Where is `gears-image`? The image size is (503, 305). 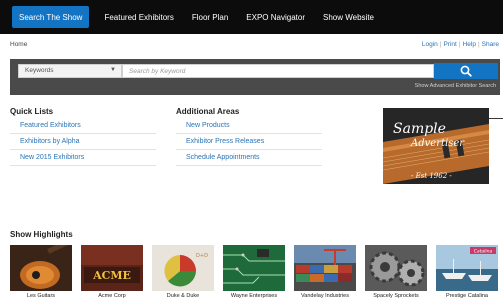 gears-image is located at coordinates (396, 268).